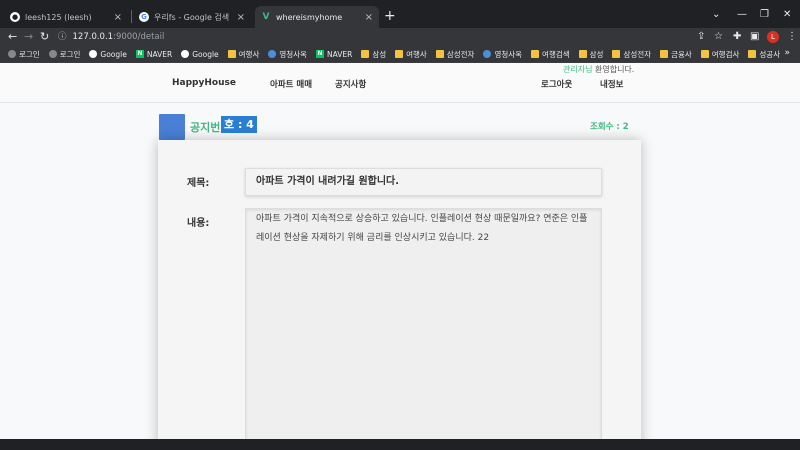  I want to click on tab-label: 우리fs - Google 검색, so click(192, 17).